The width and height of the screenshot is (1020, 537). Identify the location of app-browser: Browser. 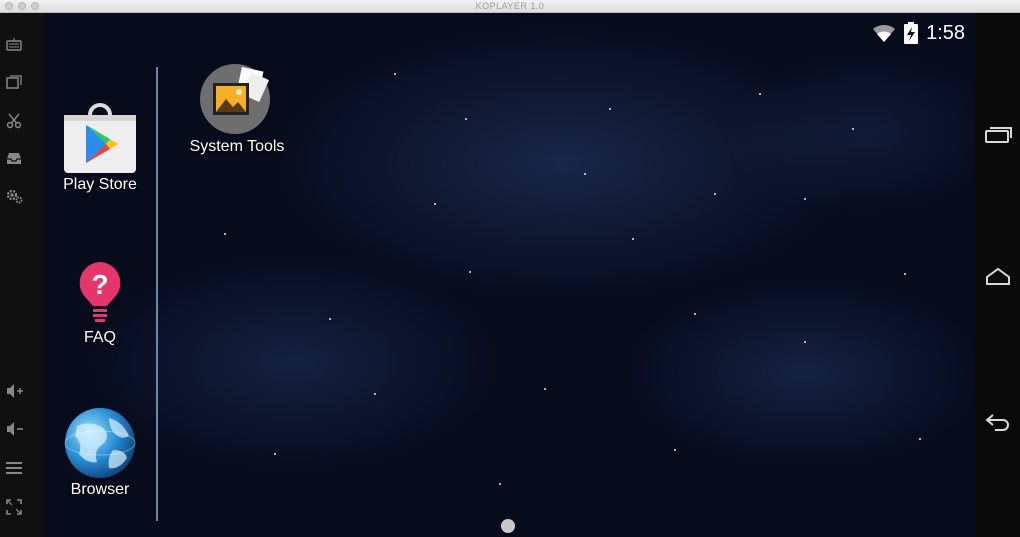
(100, 453).